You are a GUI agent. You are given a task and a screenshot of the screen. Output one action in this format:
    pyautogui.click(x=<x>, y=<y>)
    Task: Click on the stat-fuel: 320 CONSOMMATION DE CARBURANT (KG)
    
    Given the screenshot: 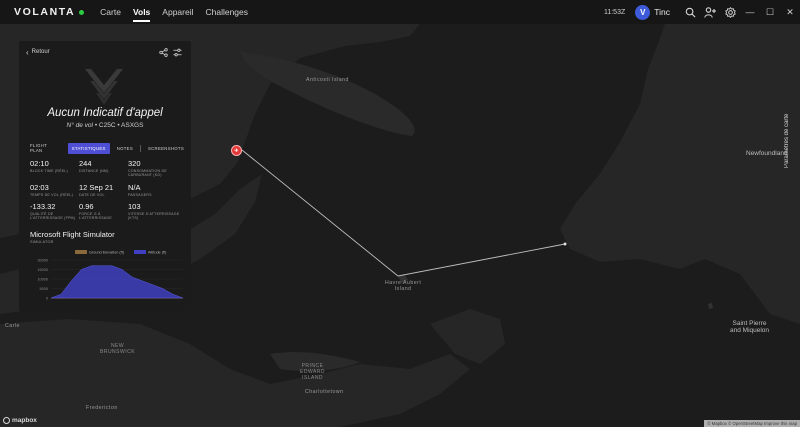 What is the action you would take?
    pyautogui.click(x=157, y=168)
    